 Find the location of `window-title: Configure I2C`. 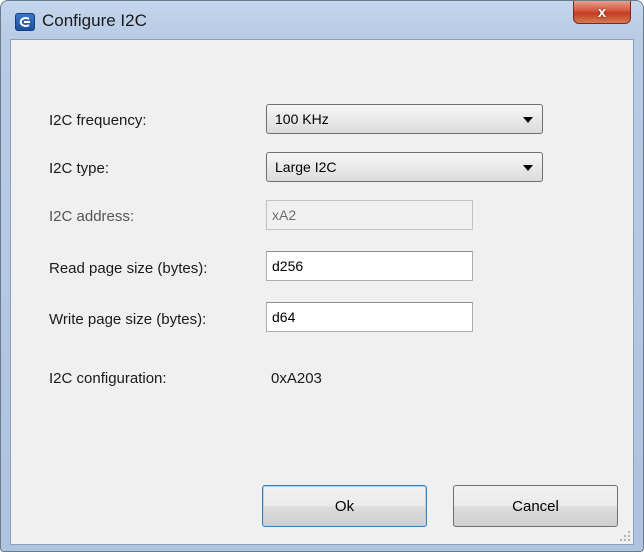

window-title: Configure I2C is located at coordinates (94, 20).